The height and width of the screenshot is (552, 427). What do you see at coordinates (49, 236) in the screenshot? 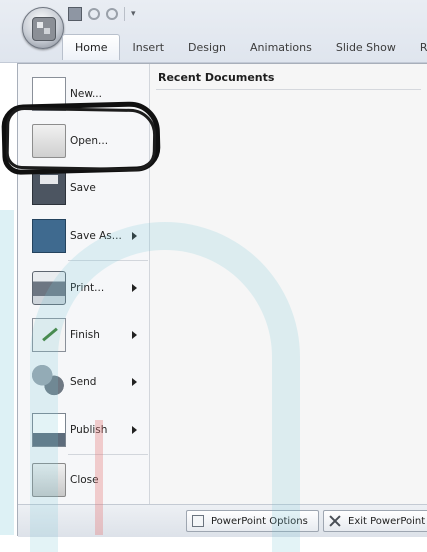
I see `save-as-icon` at bounding box center [49, 236].